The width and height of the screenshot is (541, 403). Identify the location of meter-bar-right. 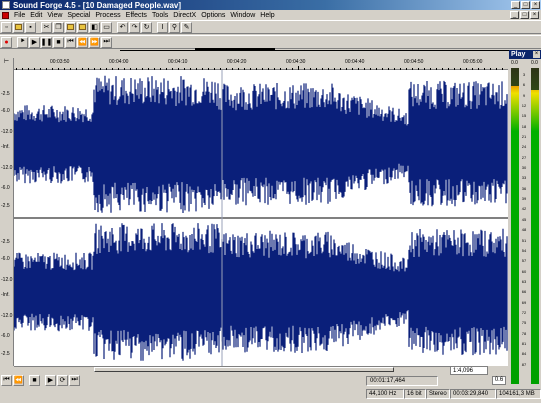
(535, 226).